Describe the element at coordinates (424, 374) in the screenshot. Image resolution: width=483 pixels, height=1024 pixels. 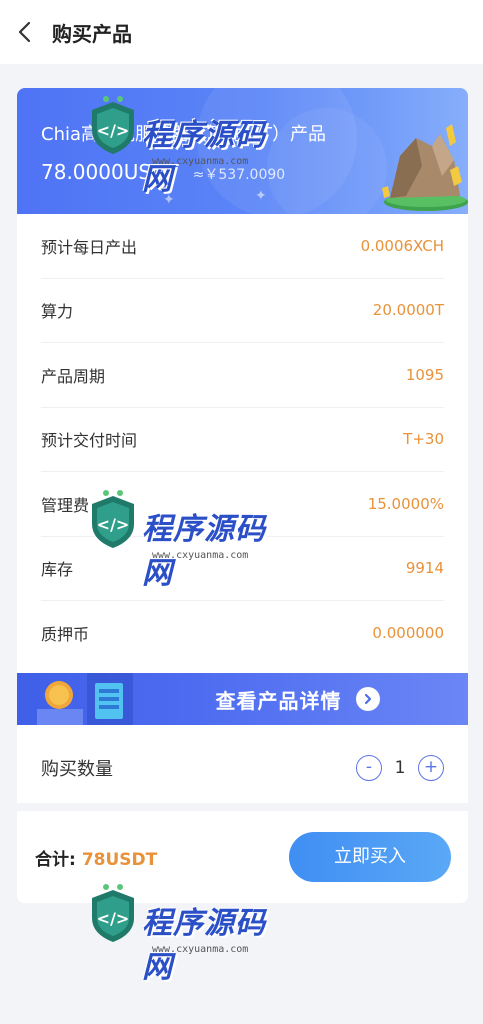
I see `info-value: 1095` at that location.